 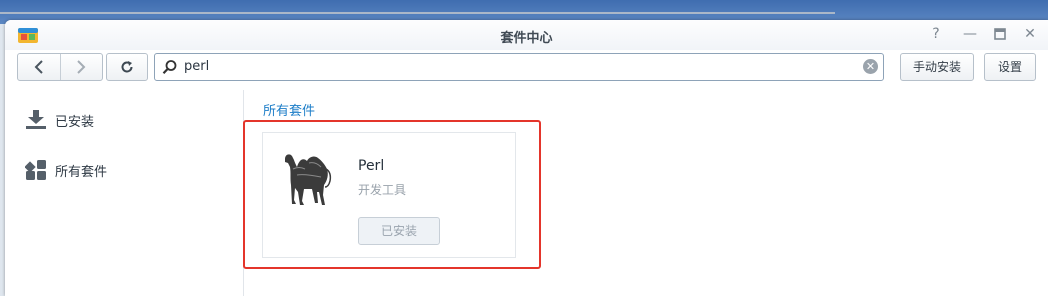 I want to click on refresh-icon, so click(x=127, y=67).